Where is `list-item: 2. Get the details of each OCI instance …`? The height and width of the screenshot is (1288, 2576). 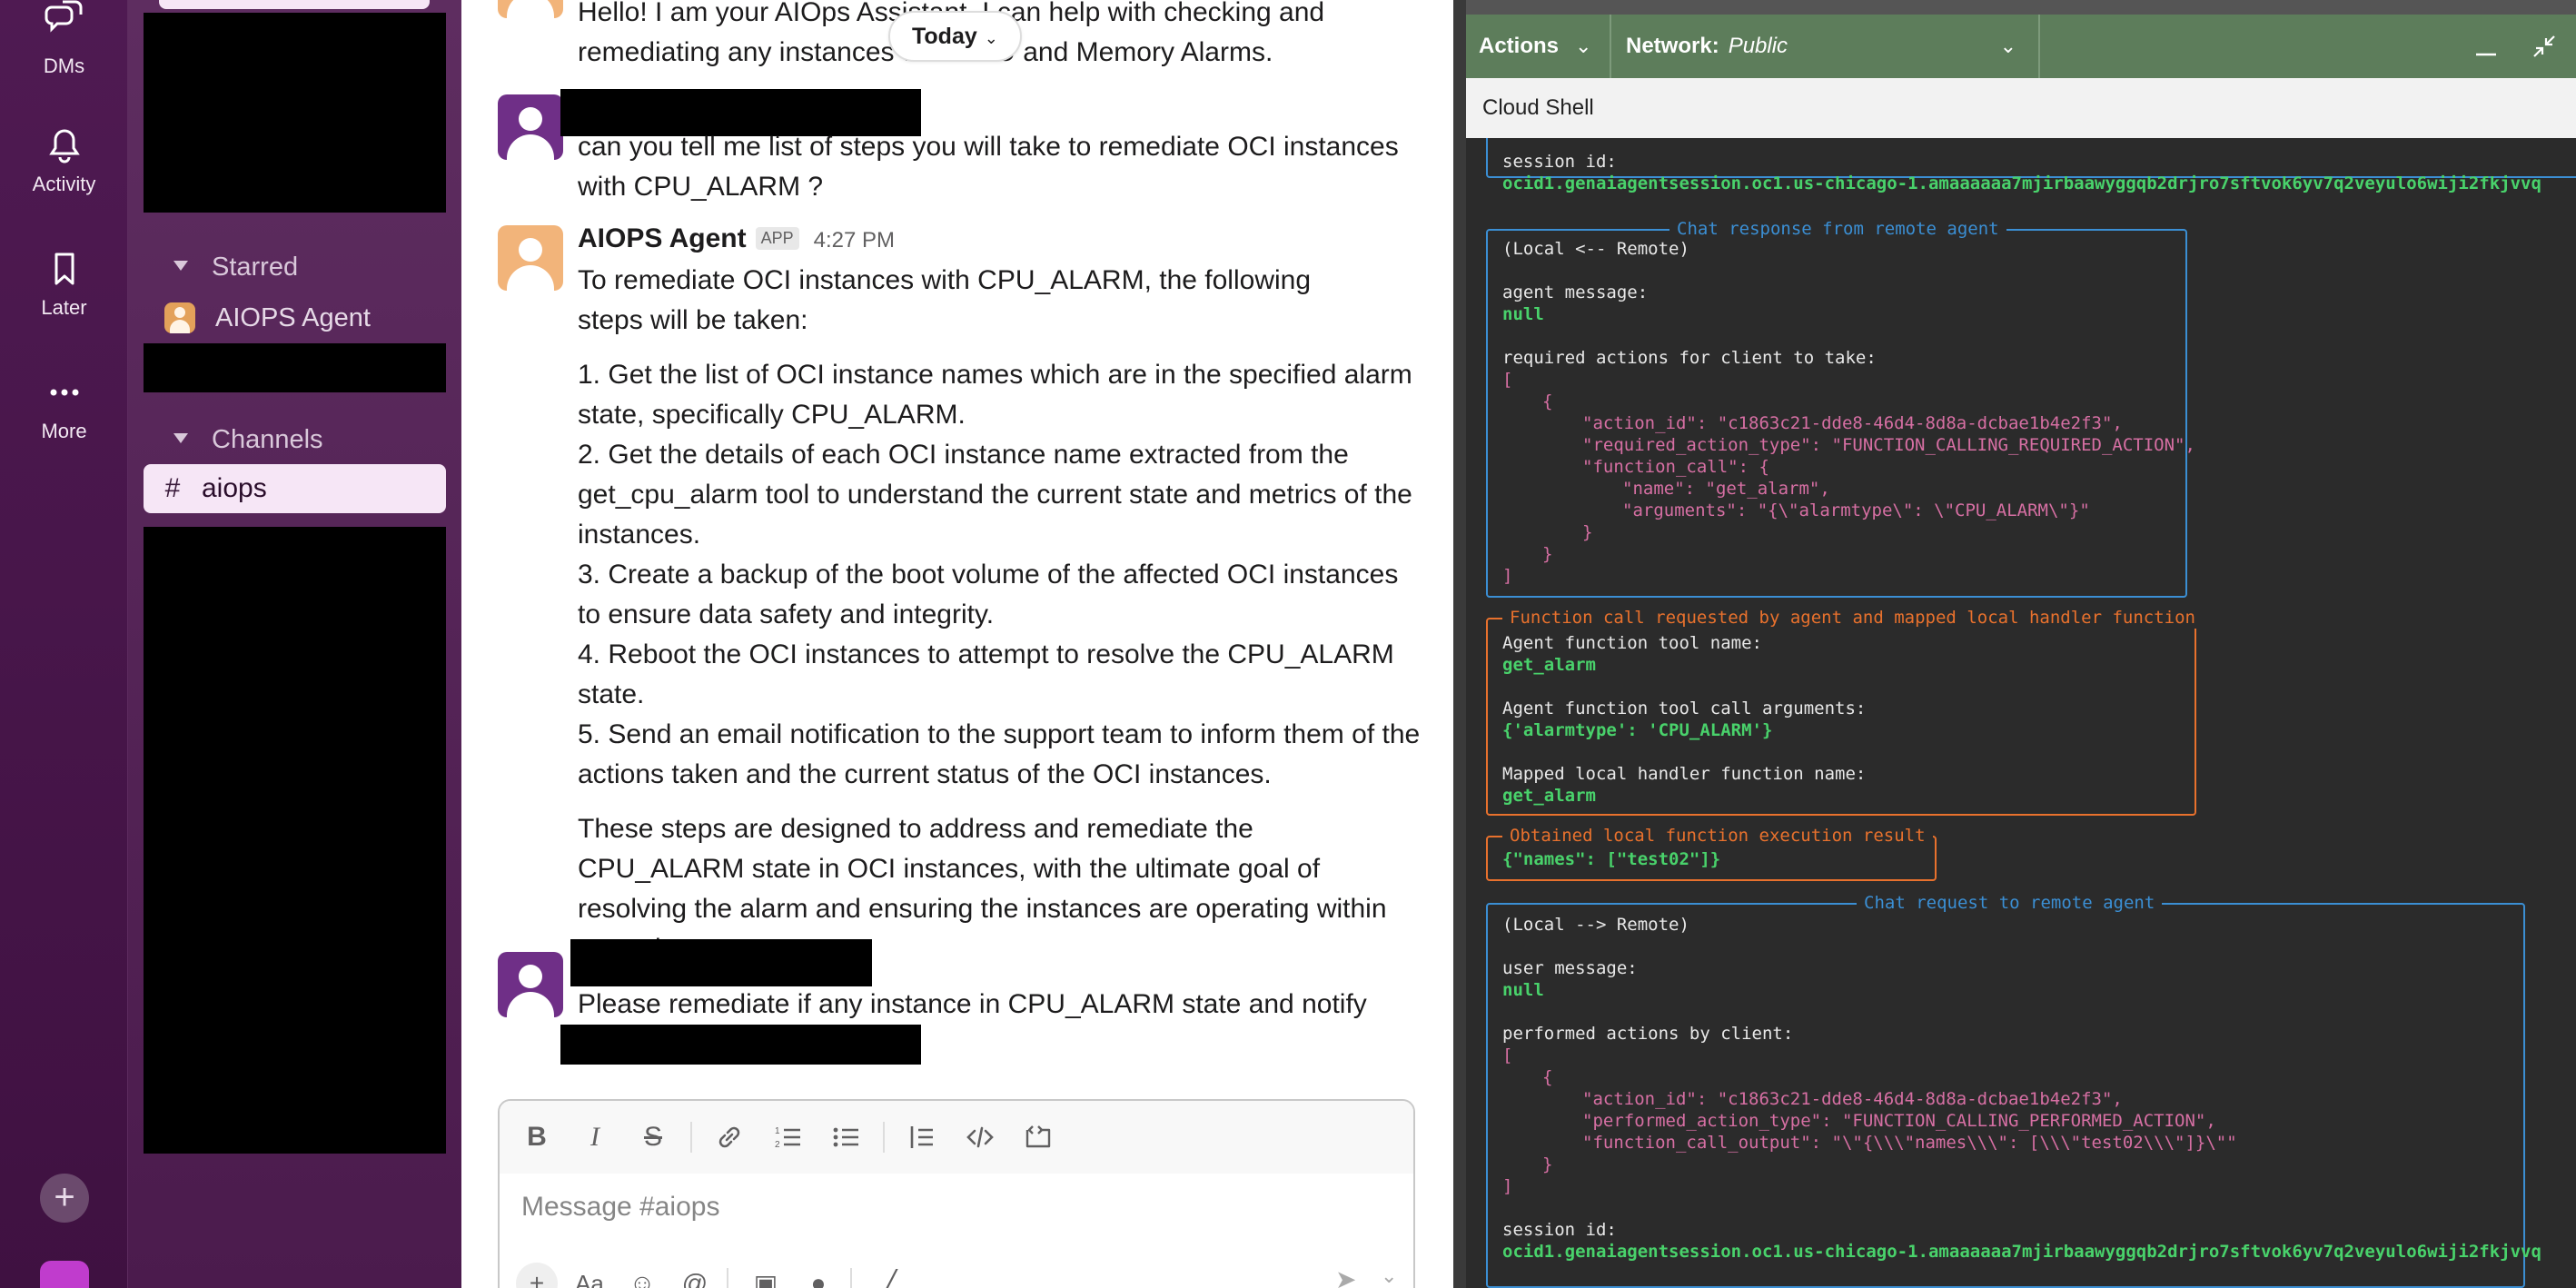
list-item: 2. Get the details of each OCI instance … is located at coordinates (995, 495).